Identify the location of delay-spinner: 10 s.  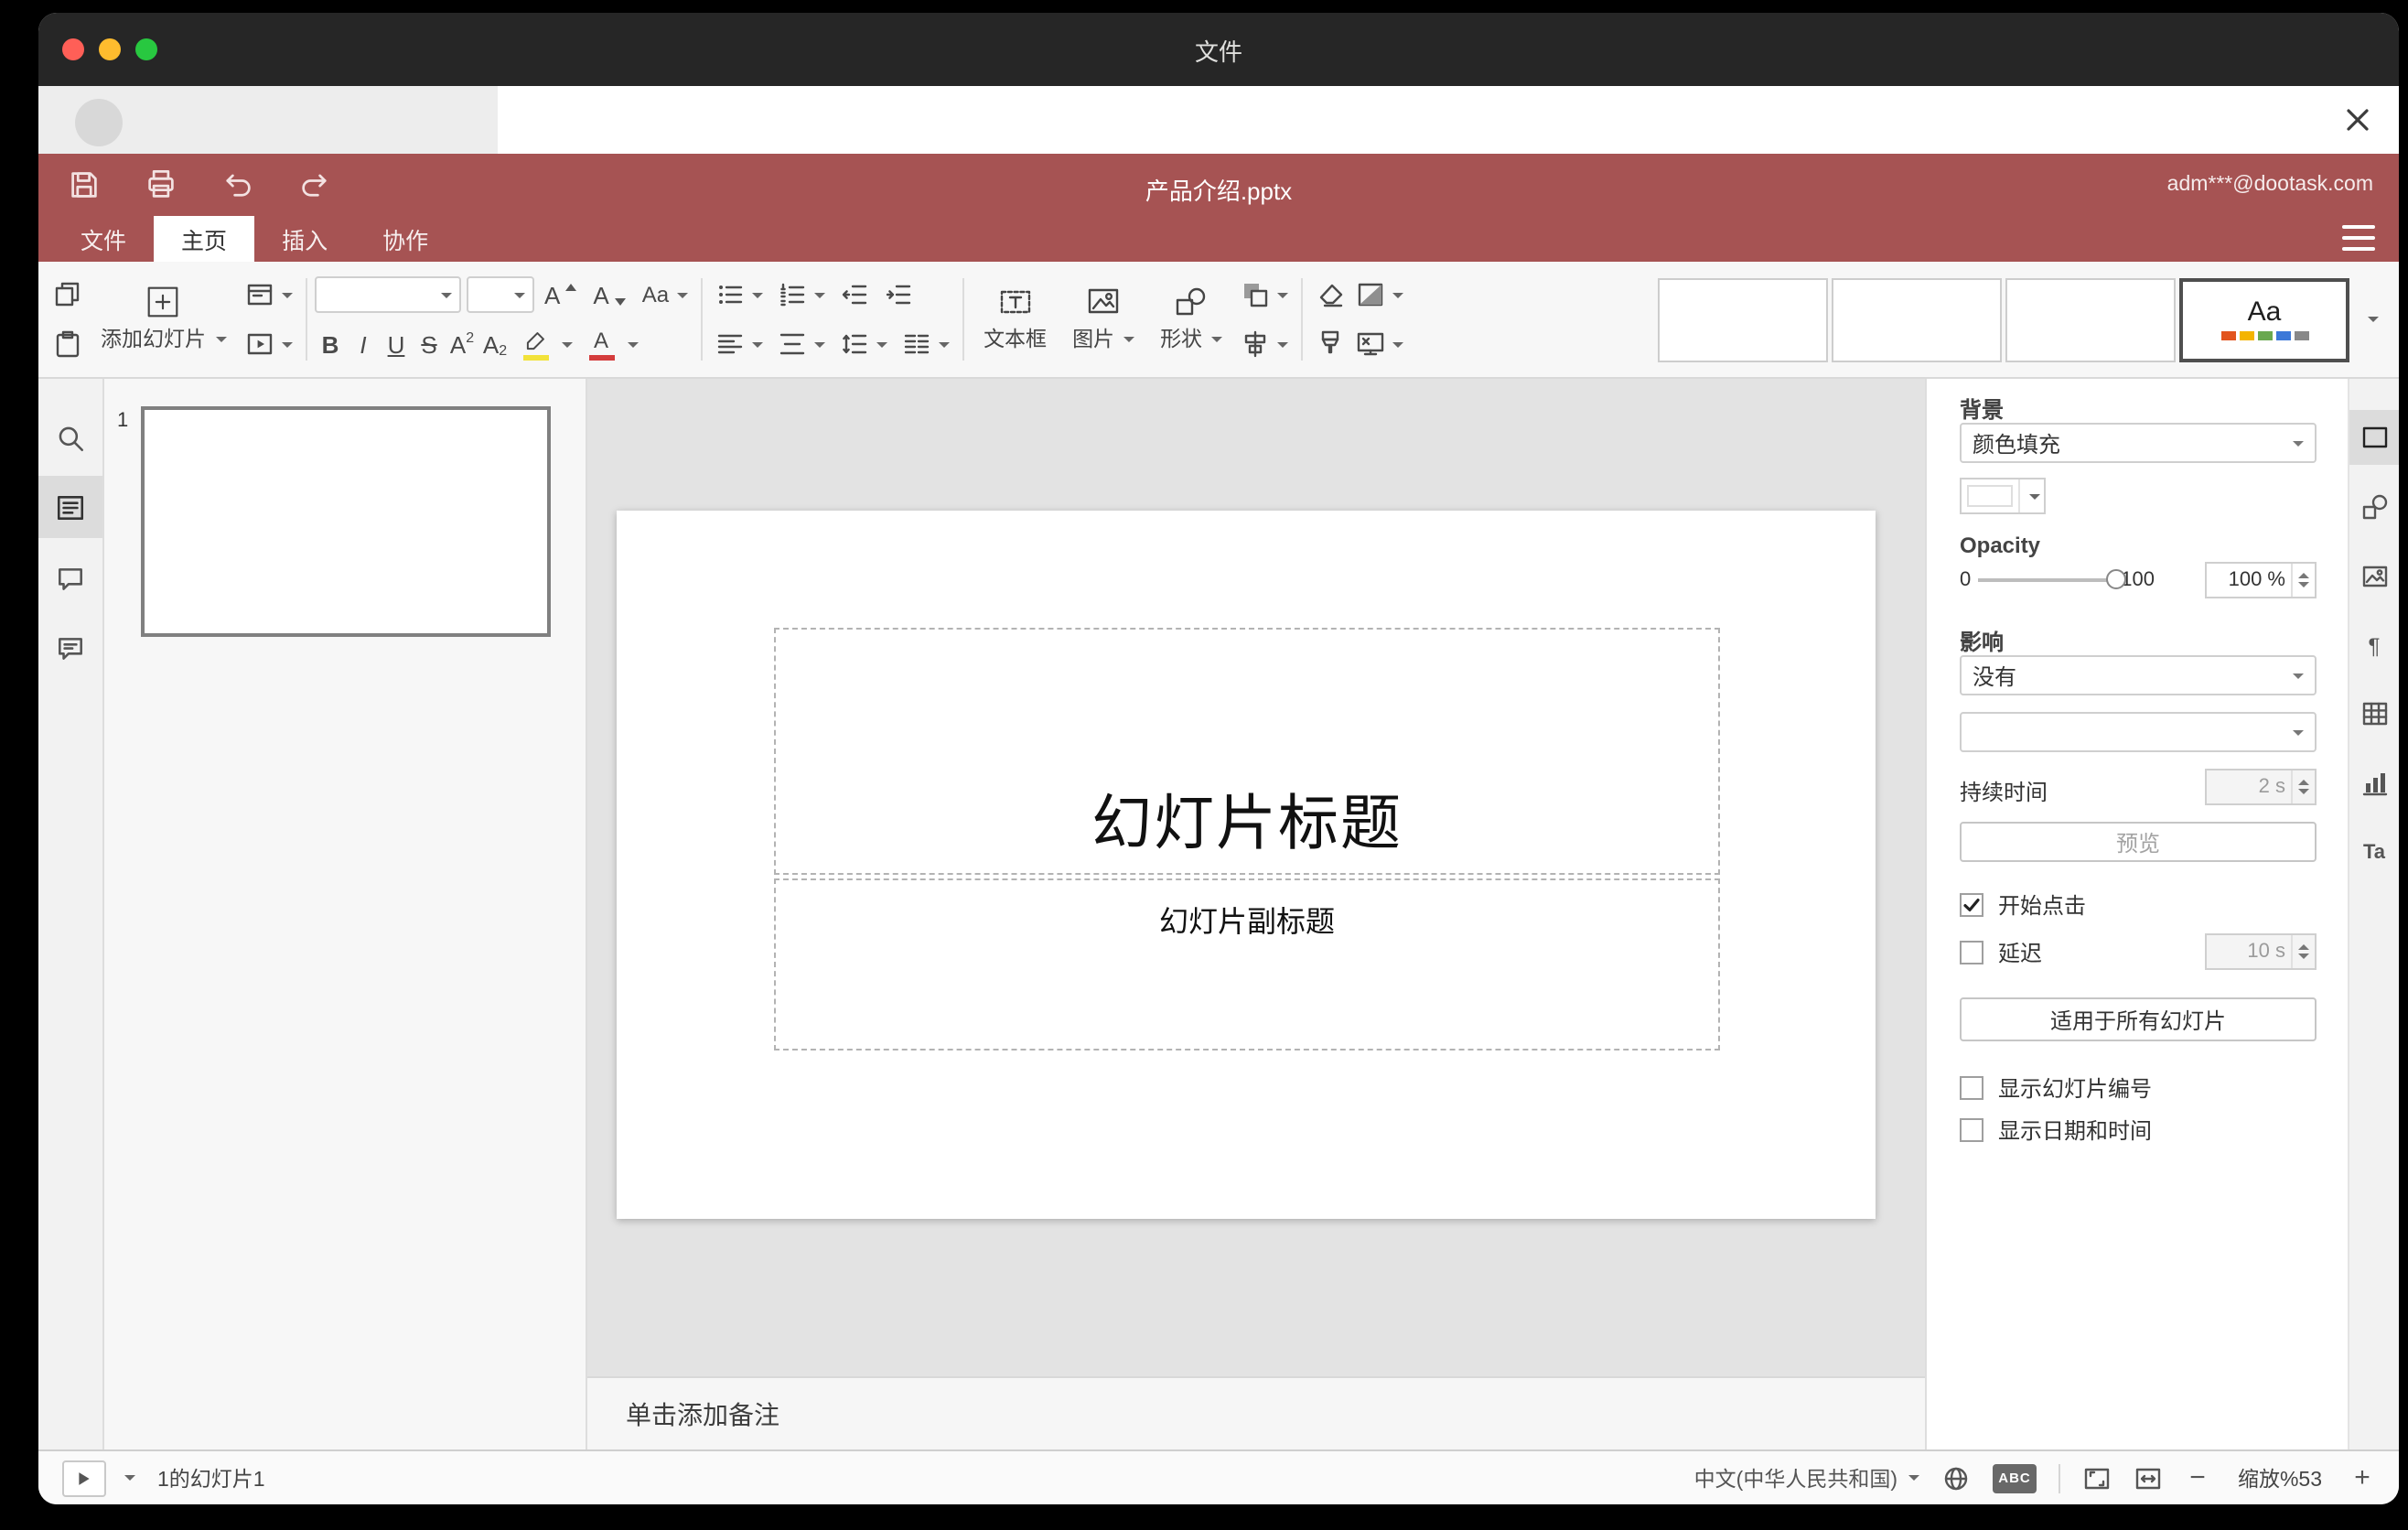
(2261, 951).